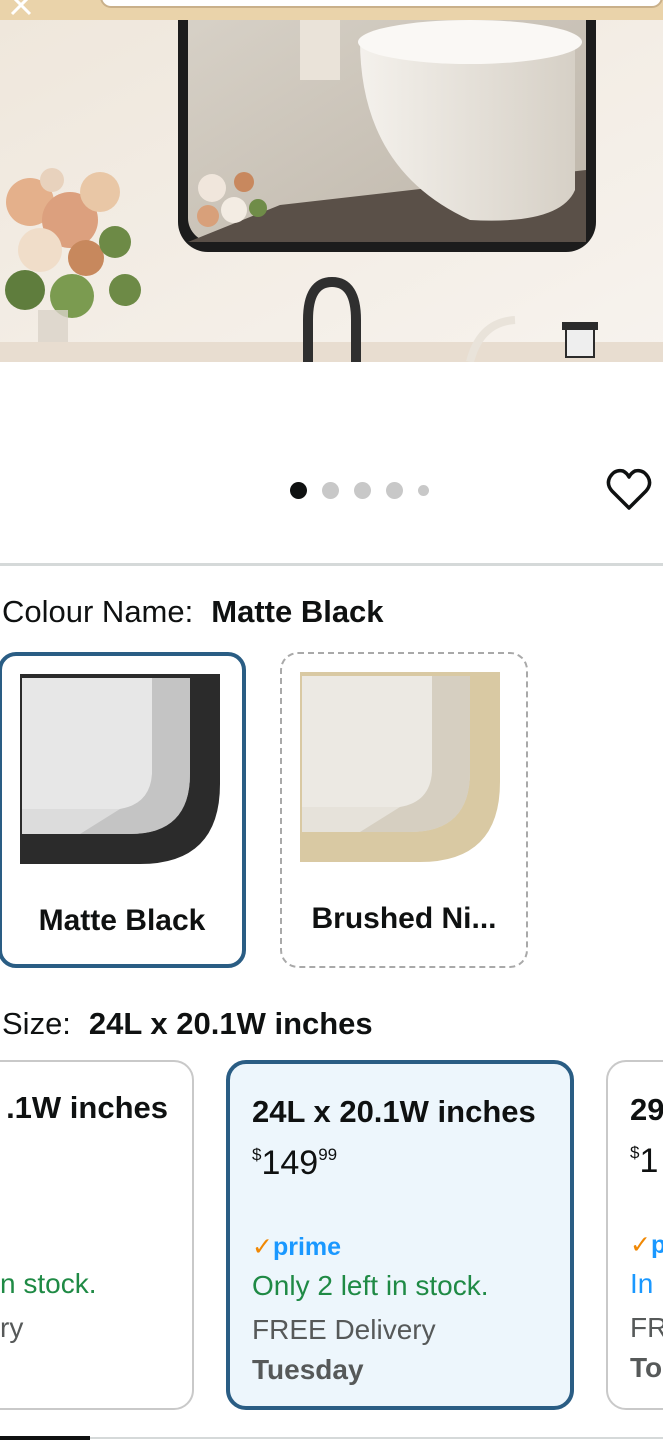 Image resolution: width=663 pixels, height=1440 pixels. Describe the element at coordinates (646, 1109) in the screenshot. I see `size-option-title: 29` at that location.